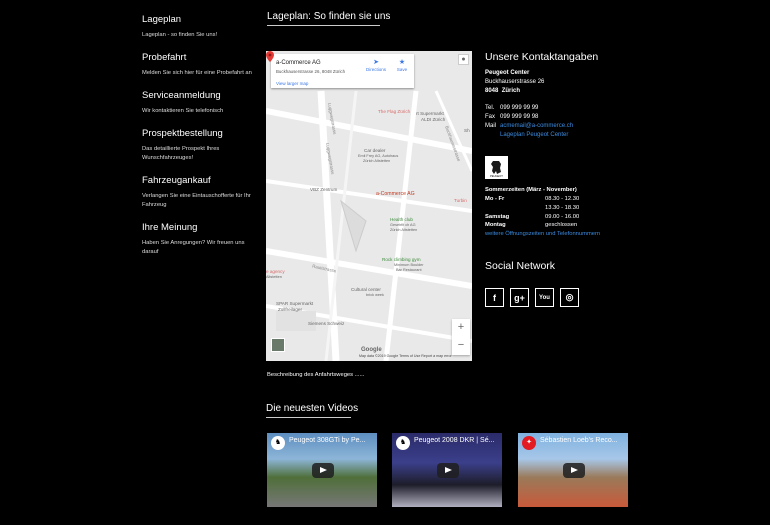 Image resolution: width=770 pixels, height=525 pixels. I want to click on hours-day: Samstag, so click(497, 216).